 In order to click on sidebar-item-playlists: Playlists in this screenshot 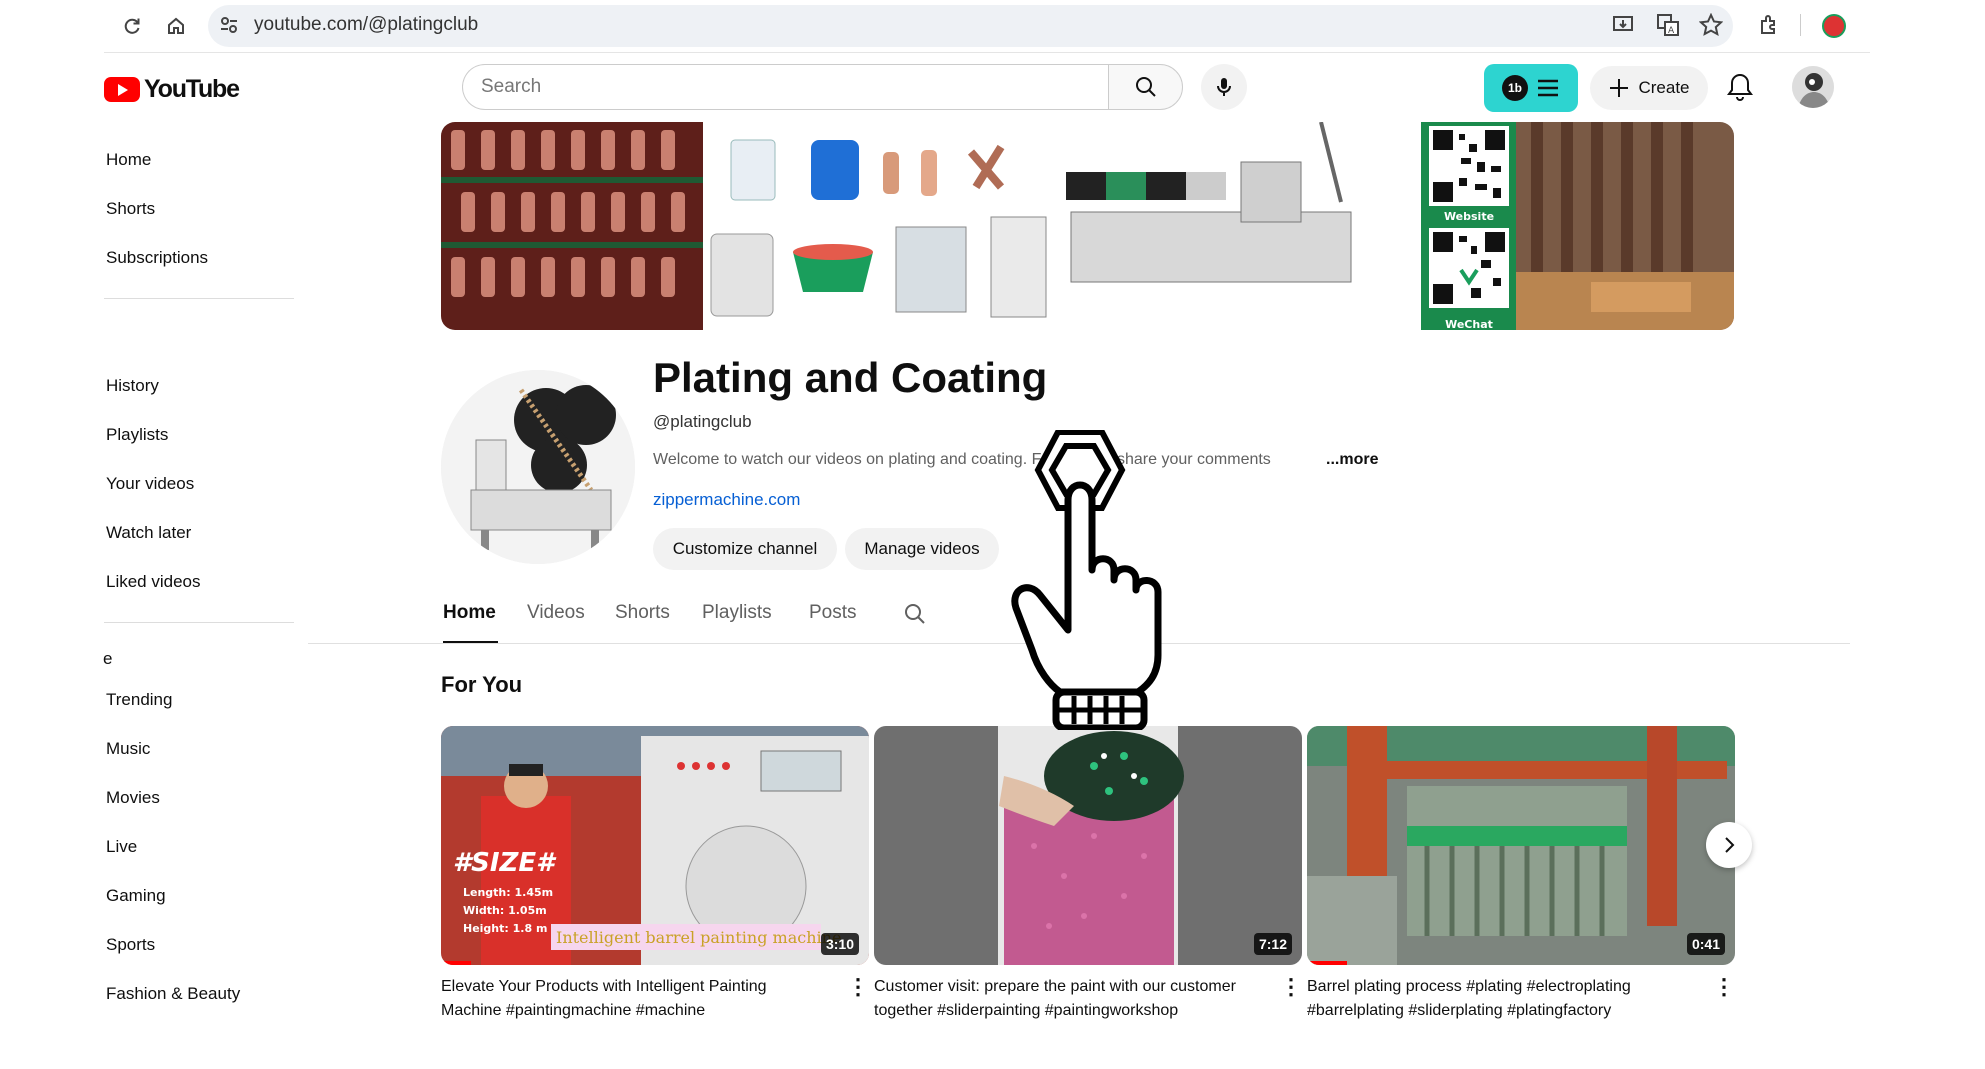, I will do `click(137, 435)`.